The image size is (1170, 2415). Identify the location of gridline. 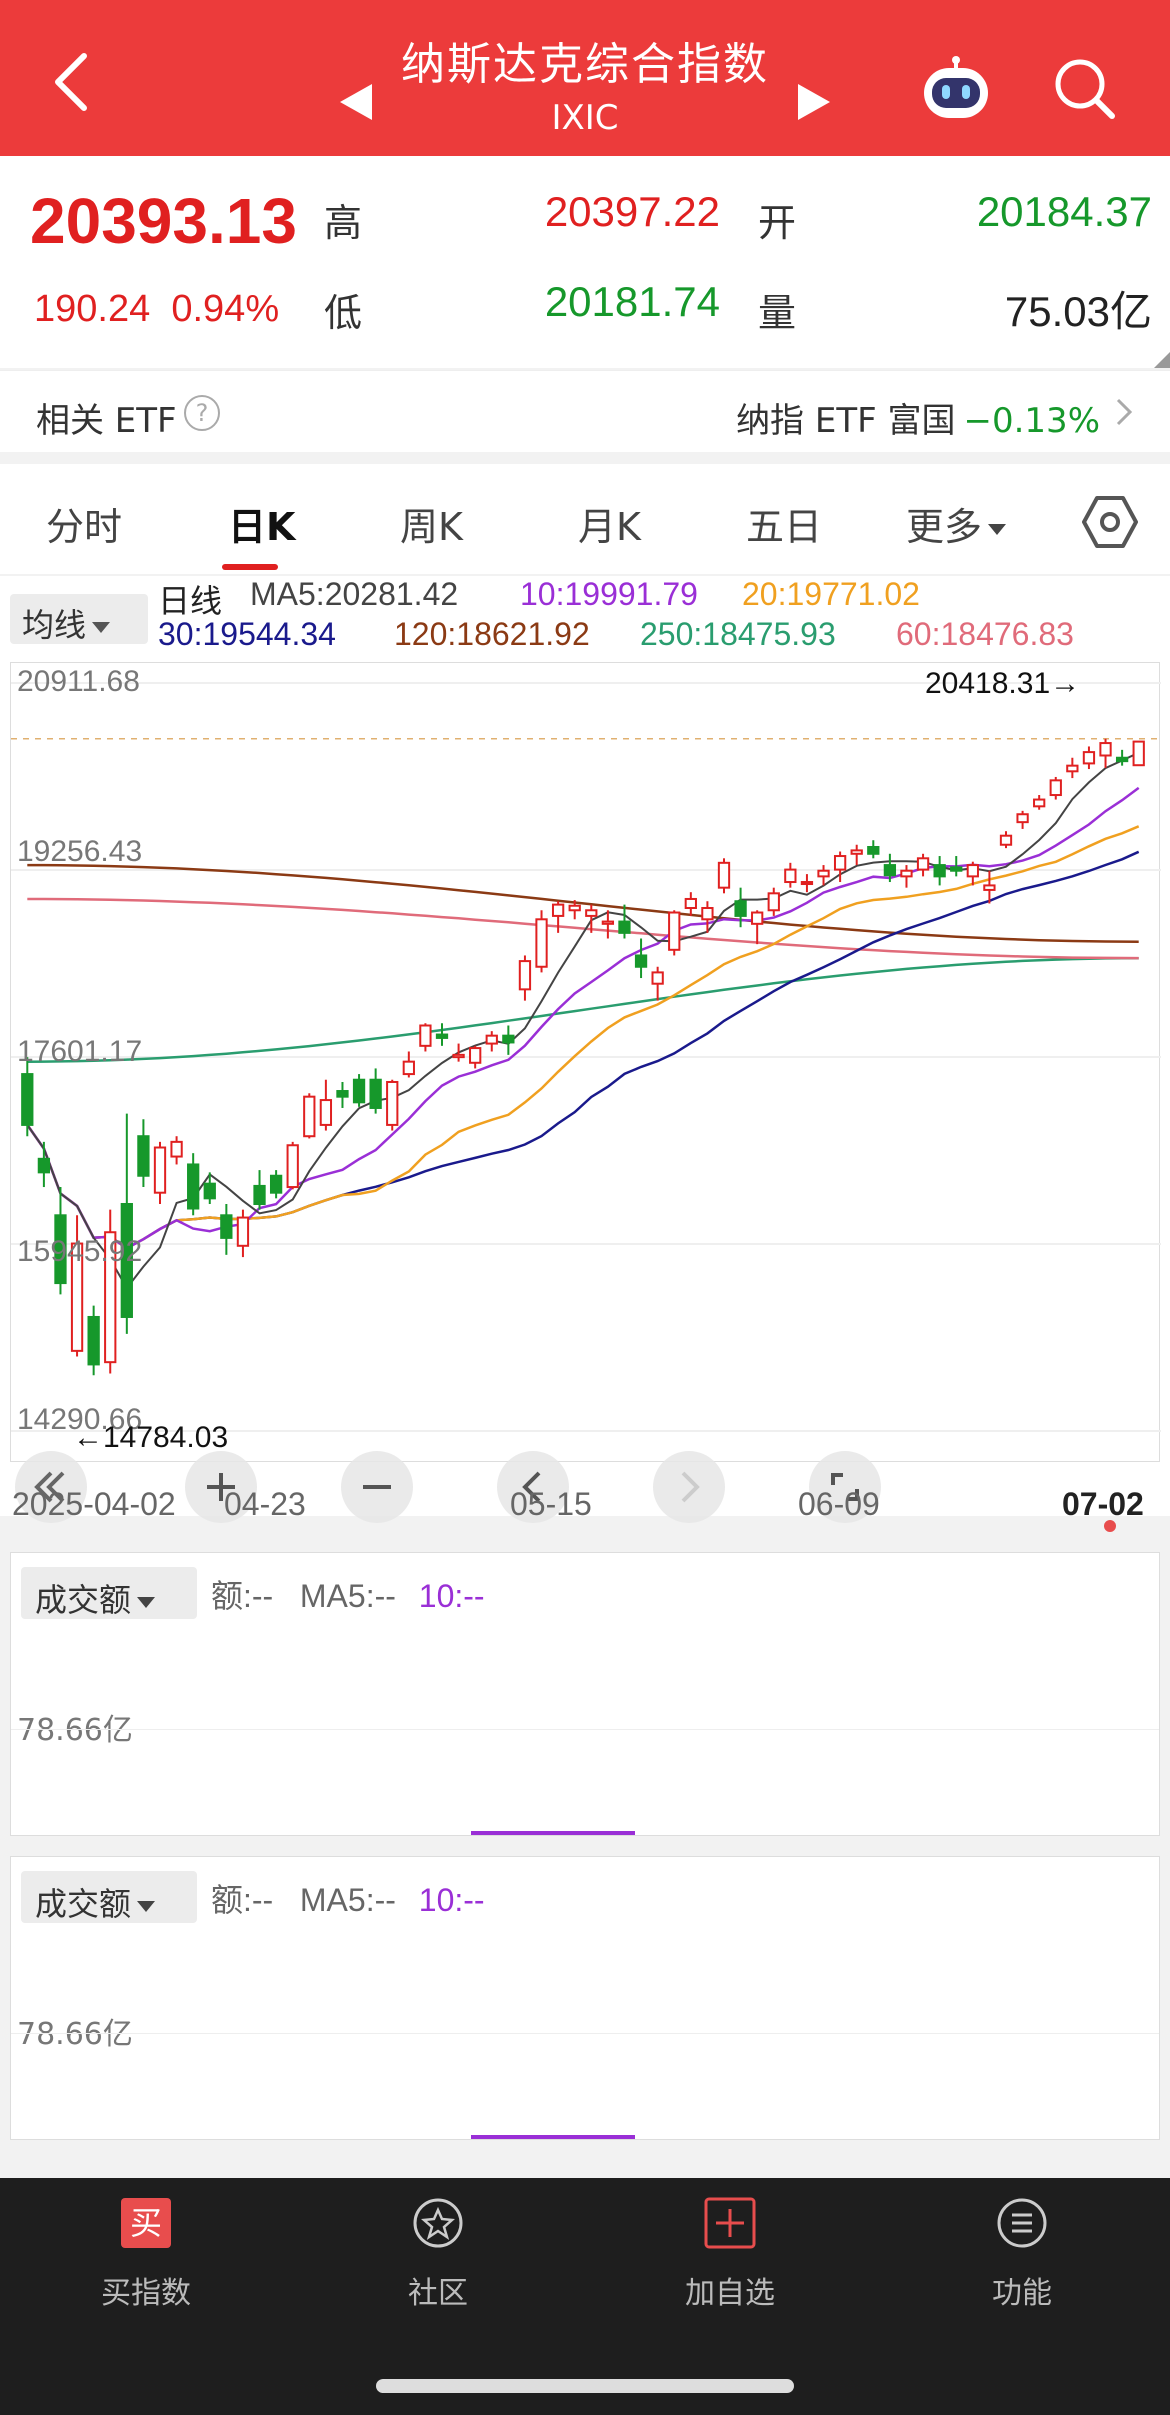
(585, 2033).